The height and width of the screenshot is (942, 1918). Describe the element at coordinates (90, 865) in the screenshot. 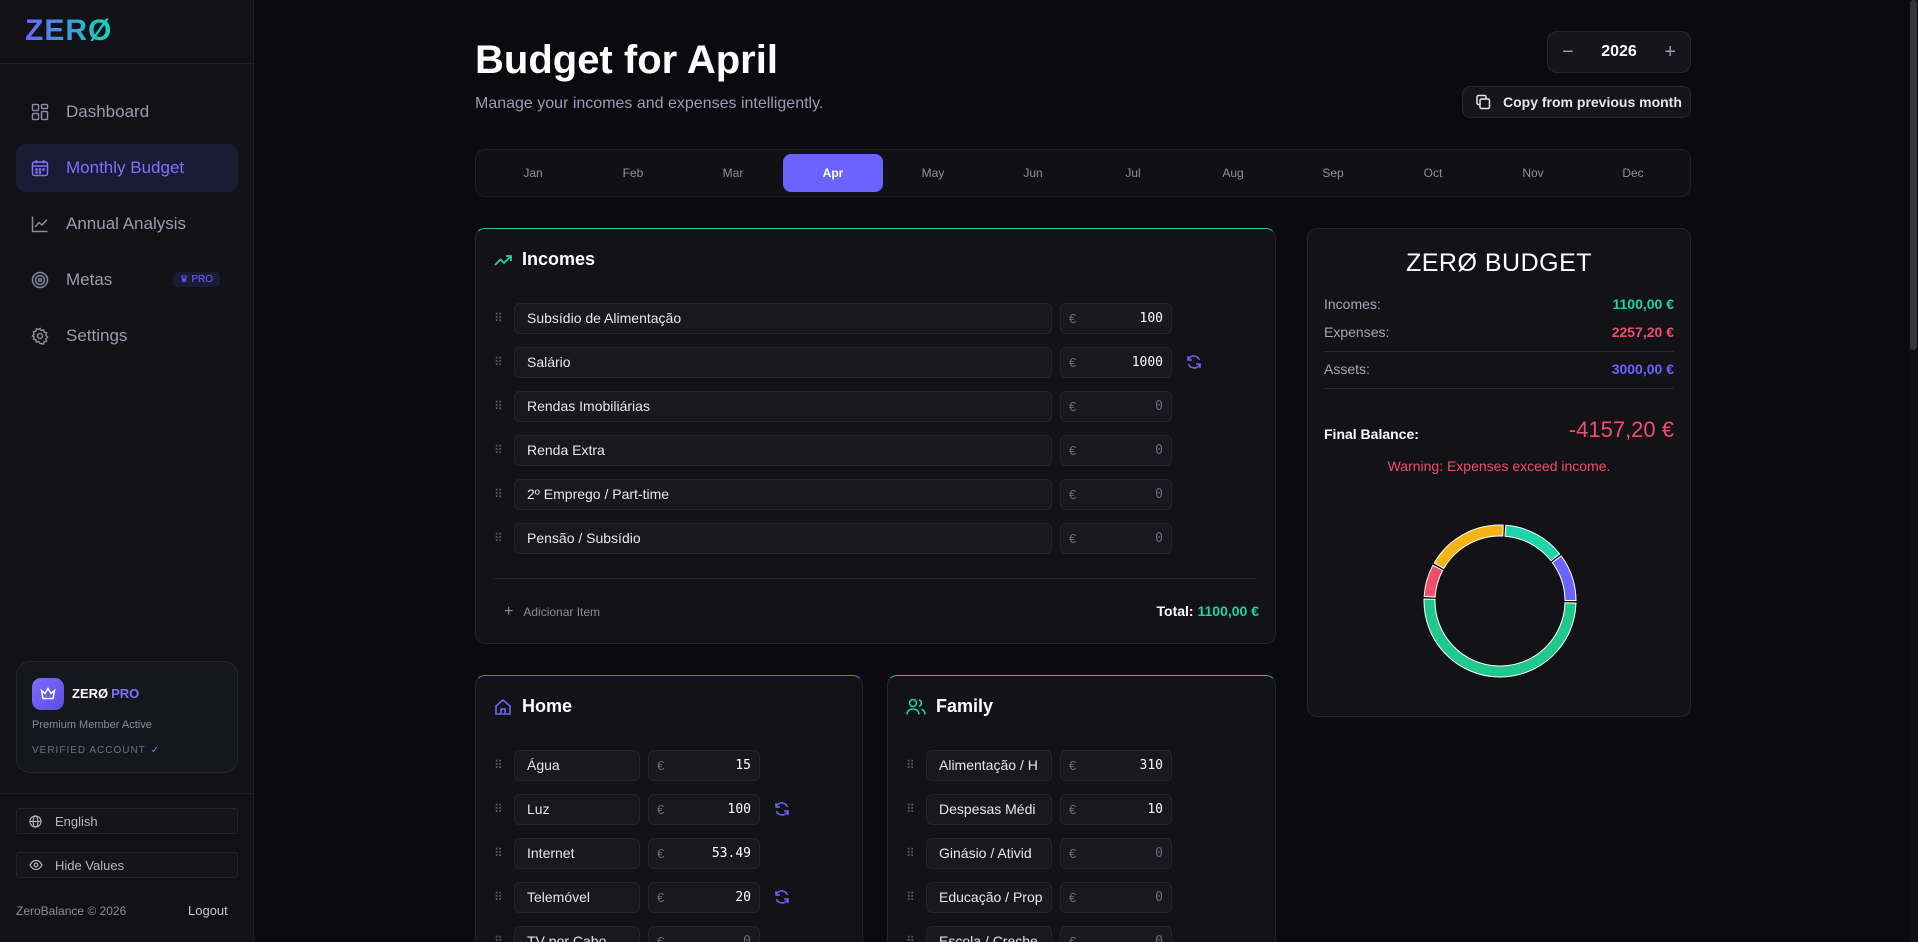

I see `hide-values-label: Hide Values` at that location.